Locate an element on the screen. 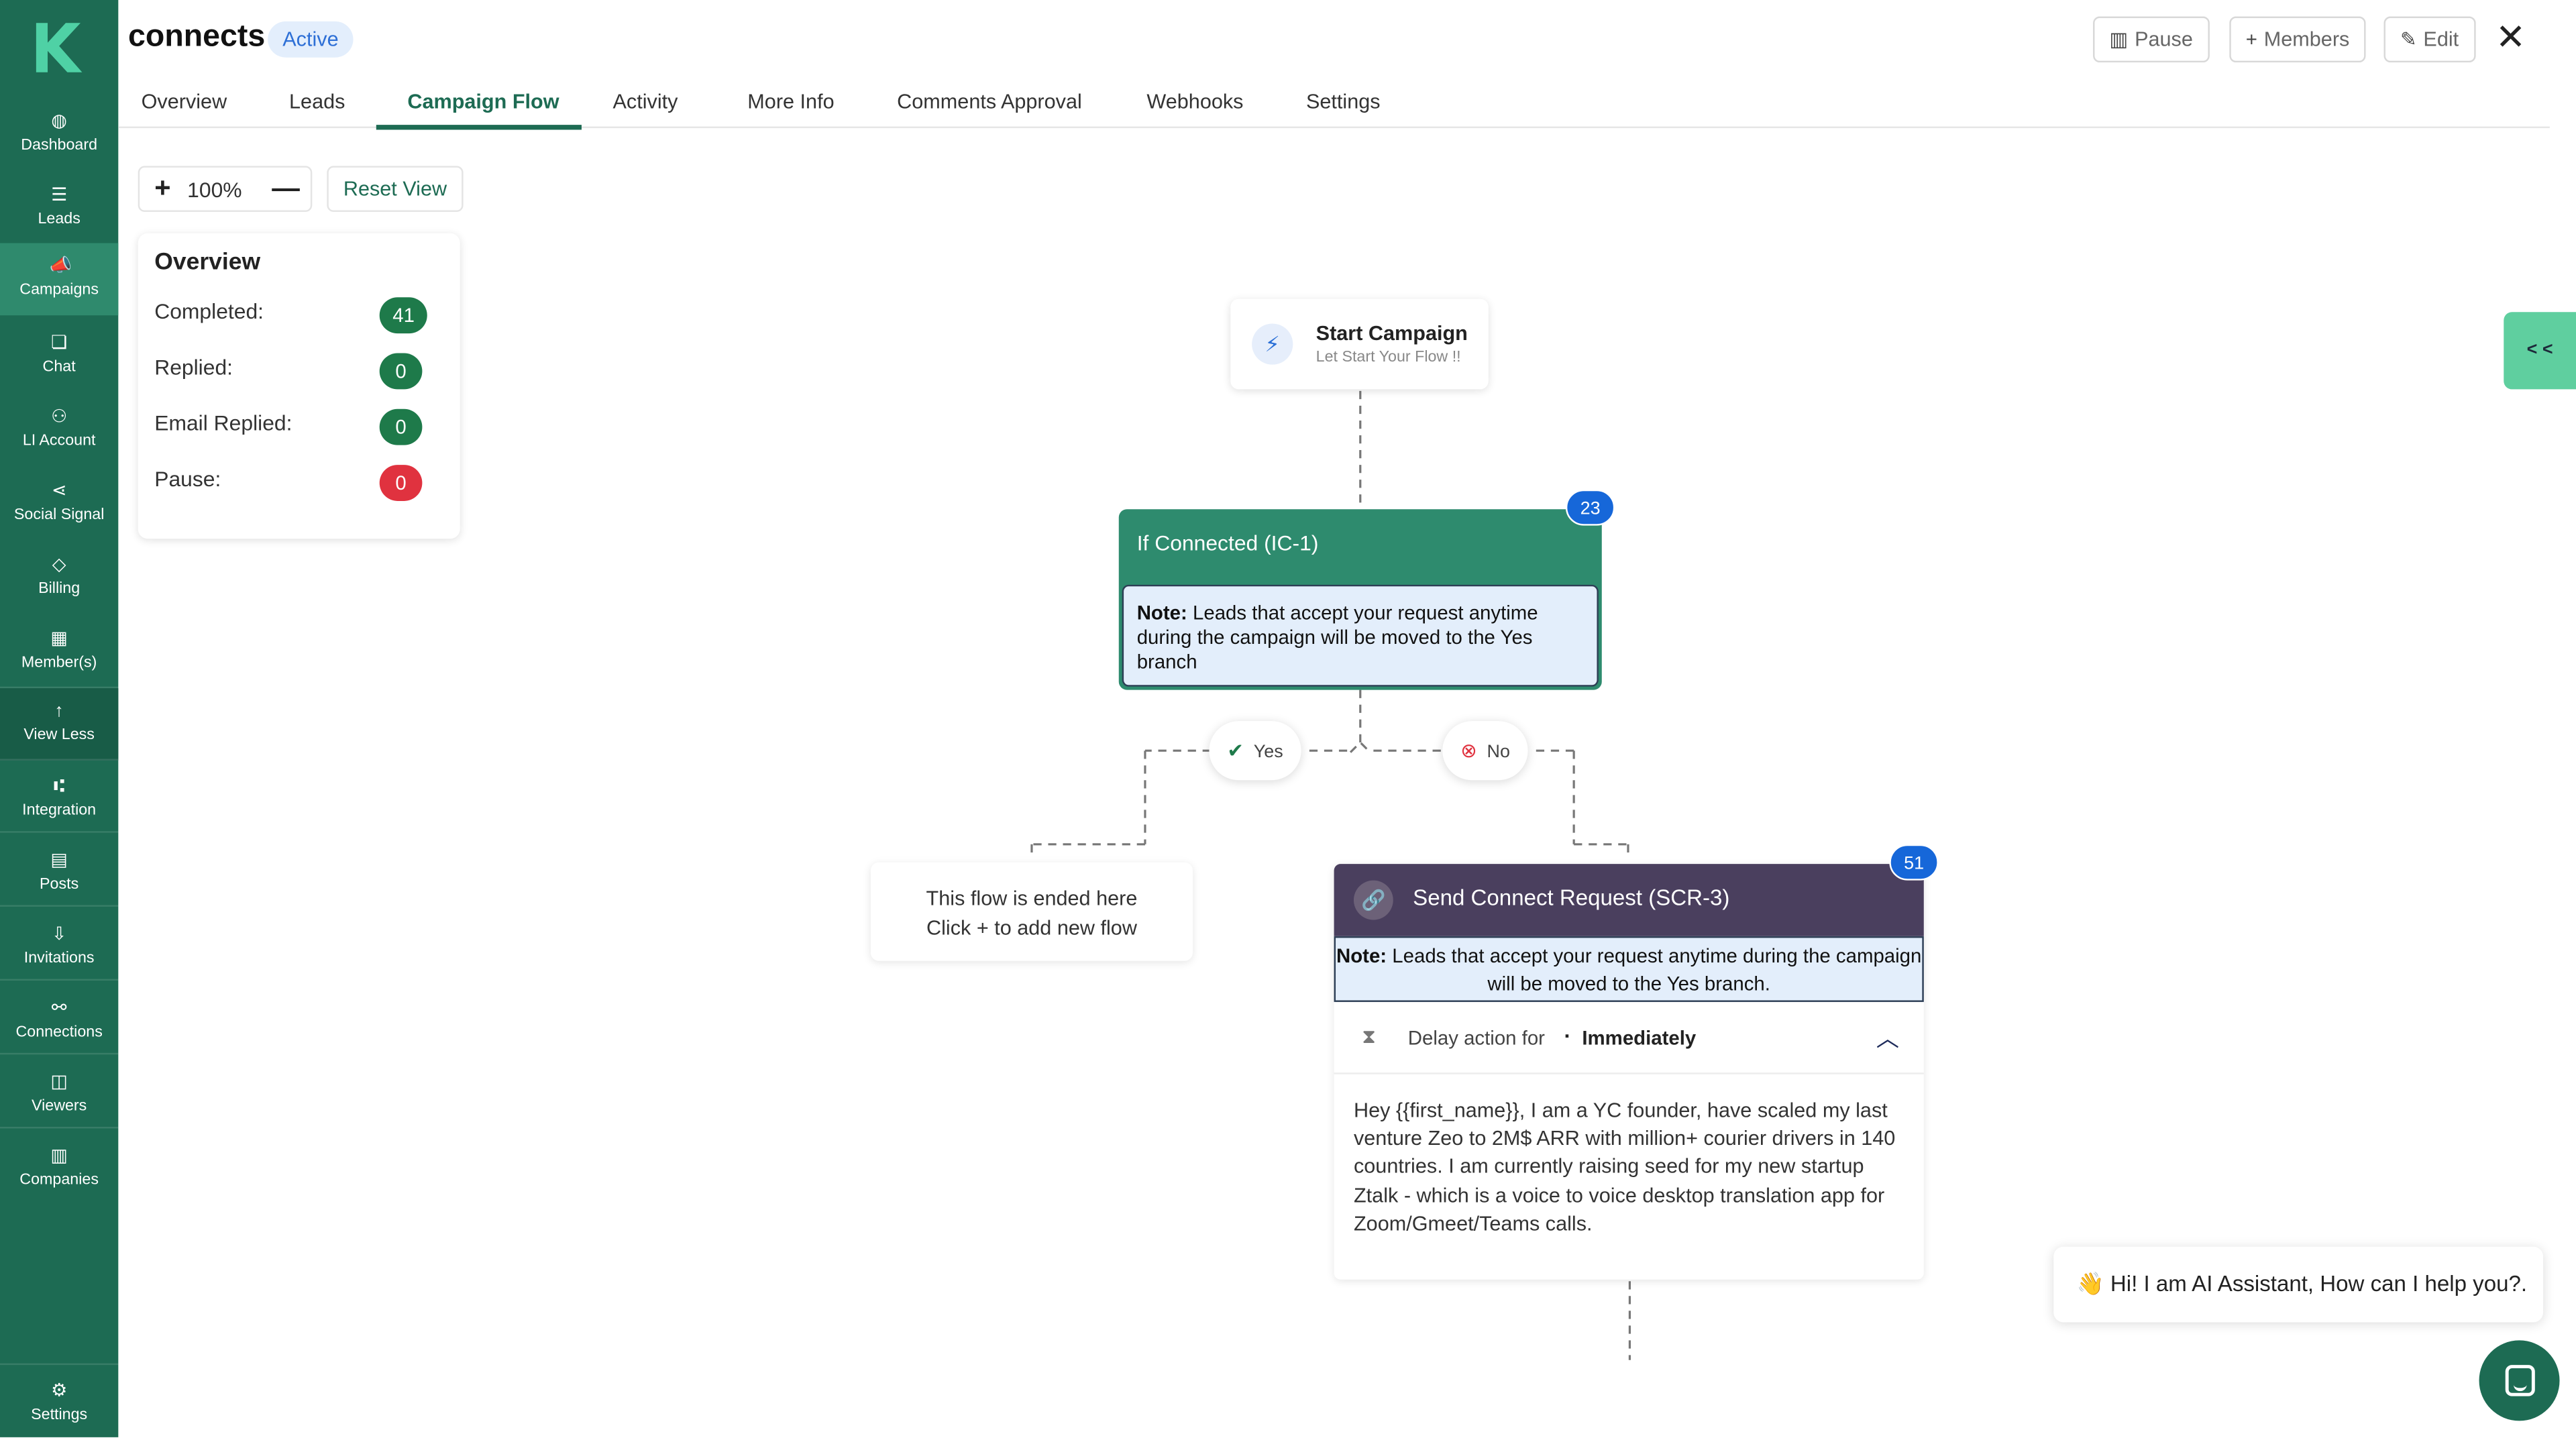 Image resolution: width=2576 pixels, height=1438 pixels. start-title: Start Campaign is located at coordinates (1392, 333).